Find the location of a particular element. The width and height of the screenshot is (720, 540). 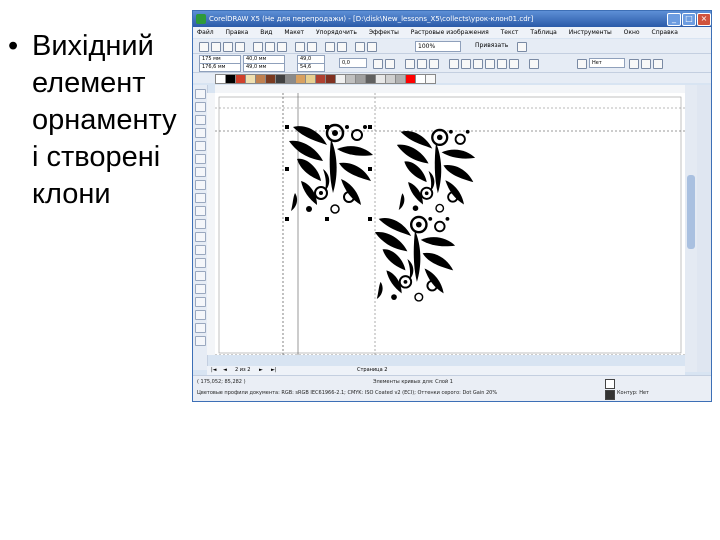

position-y-field: 176,6 мм is located at coordinates (220, 67).